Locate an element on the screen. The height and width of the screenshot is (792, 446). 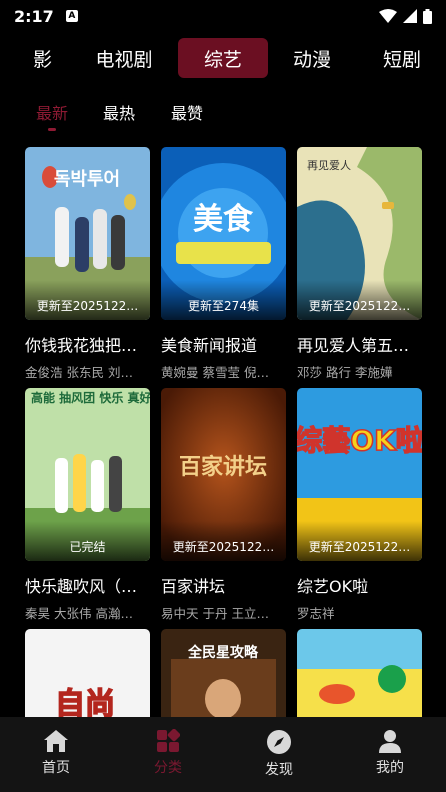
svg-text: 美食 is located at coordinates (223, 219).